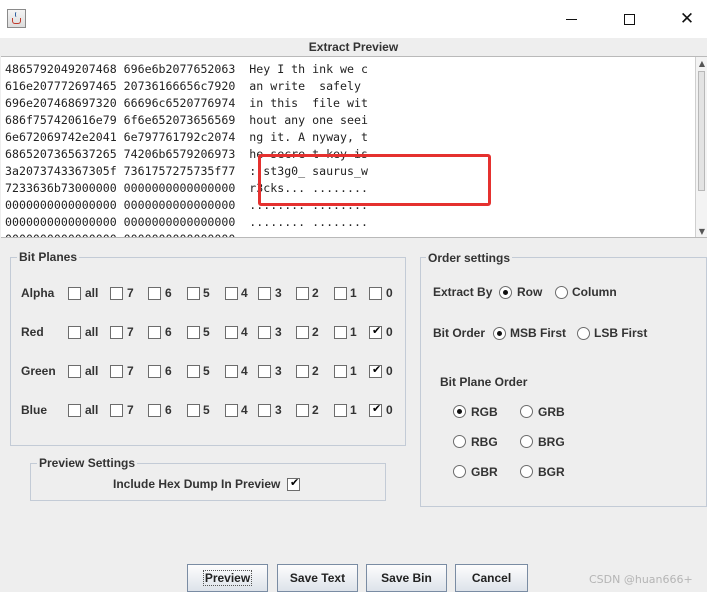  I want to click on scroll-up-arrow-icon: ▲, so click(702, 64).